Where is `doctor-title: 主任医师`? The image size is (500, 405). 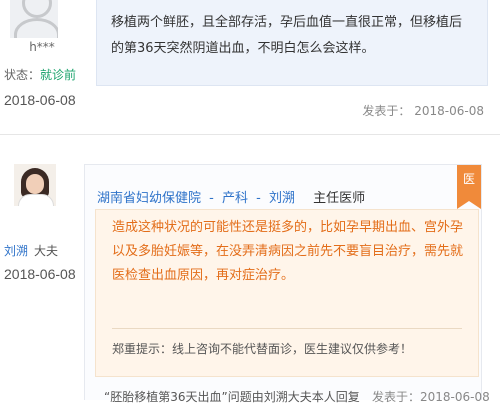
doctor-title: 主任医师 is located at coordinates (339, 198).